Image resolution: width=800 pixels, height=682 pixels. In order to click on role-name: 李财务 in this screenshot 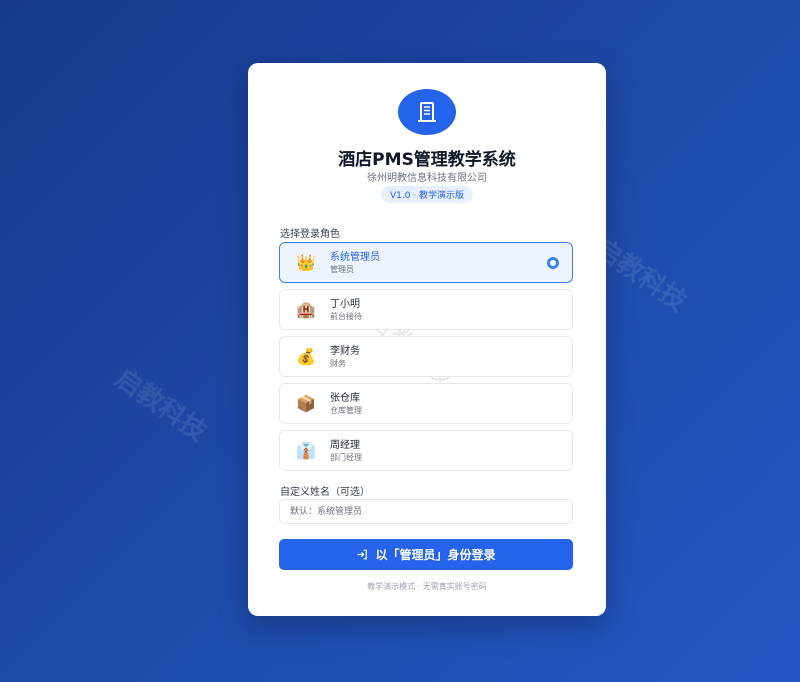, I will do `click(345, 351)`.